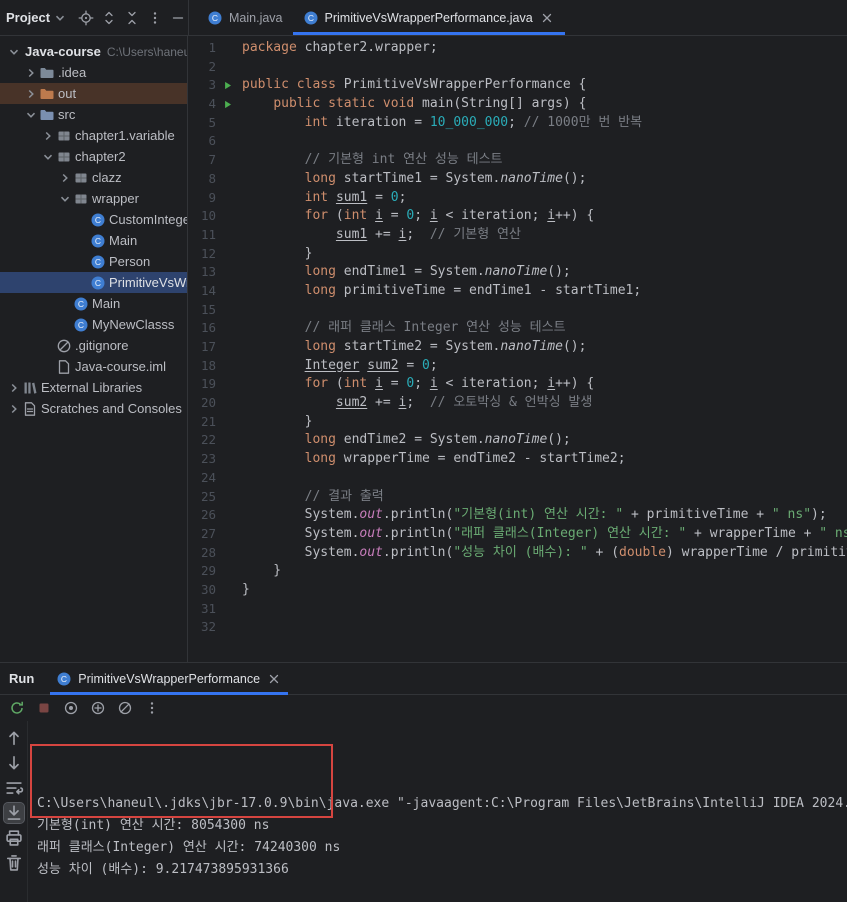 The height and width of the screenshot is (902, 847). What do you see at coordinates (93, 324) in the screenshot?
I see `tree-item-mynewclasss: C MyNewClasss` at bounding box center [93, 324].